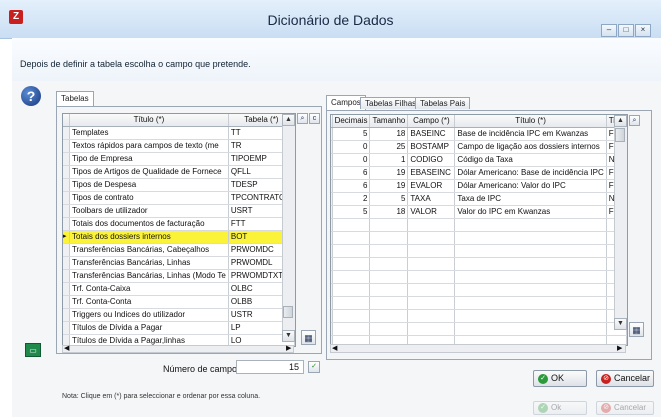 The image size is (661, 417). Describe the element at coordinates (636, 329) in the screenshot. I see `field-grid-icon: ▦` at that location.